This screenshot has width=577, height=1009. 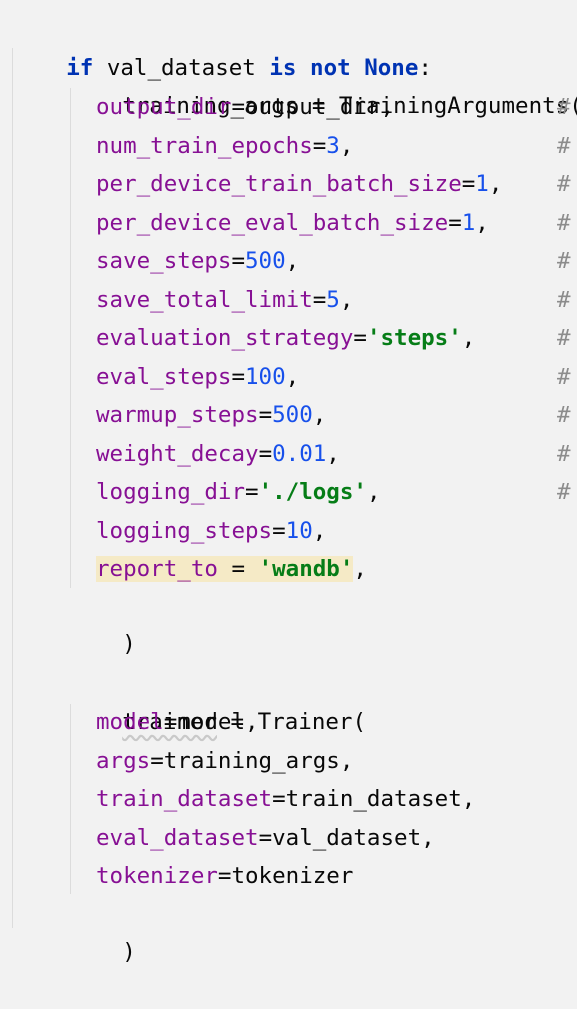 I want to click on code-line-arg: num_train_epochs=3, #, so click(x=336, y=146).